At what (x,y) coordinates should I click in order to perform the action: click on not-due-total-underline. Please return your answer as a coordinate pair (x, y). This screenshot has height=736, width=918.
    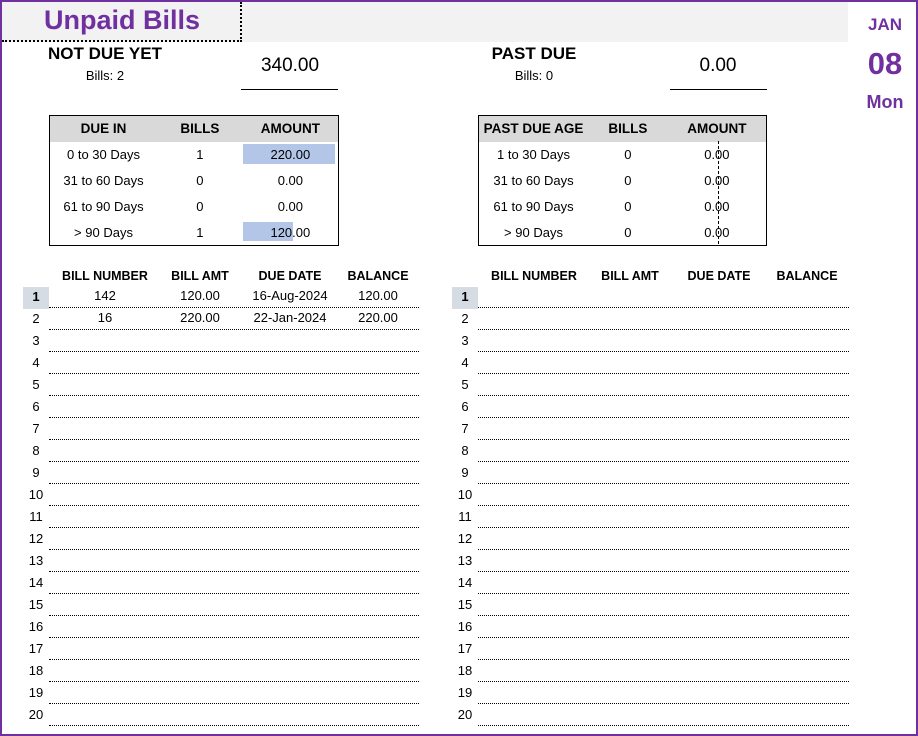
    Looking at the image, I should click on (289, 89).